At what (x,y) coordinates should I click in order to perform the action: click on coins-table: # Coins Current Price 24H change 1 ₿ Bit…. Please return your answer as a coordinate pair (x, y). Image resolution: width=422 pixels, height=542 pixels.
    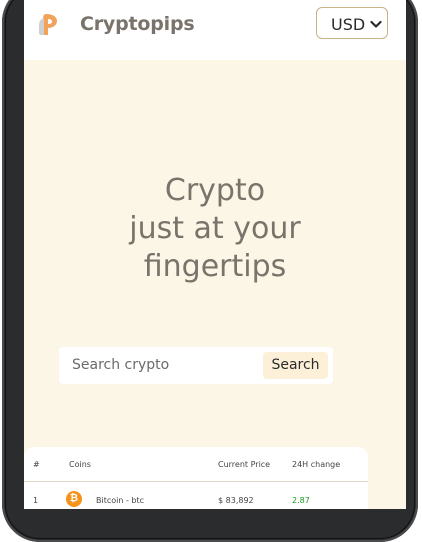
    Looking at the image, I should click on (196, 478).